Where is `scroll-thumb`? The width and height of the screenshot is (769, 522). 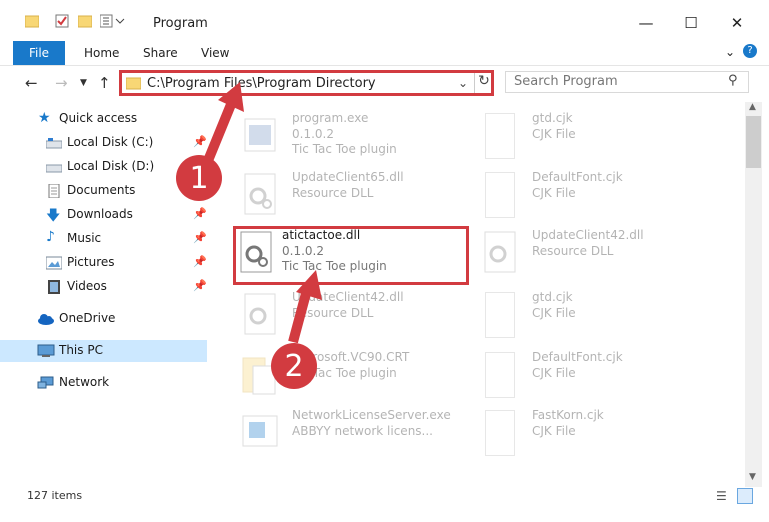 scroll-thumb is located at coordinates (753, 142).